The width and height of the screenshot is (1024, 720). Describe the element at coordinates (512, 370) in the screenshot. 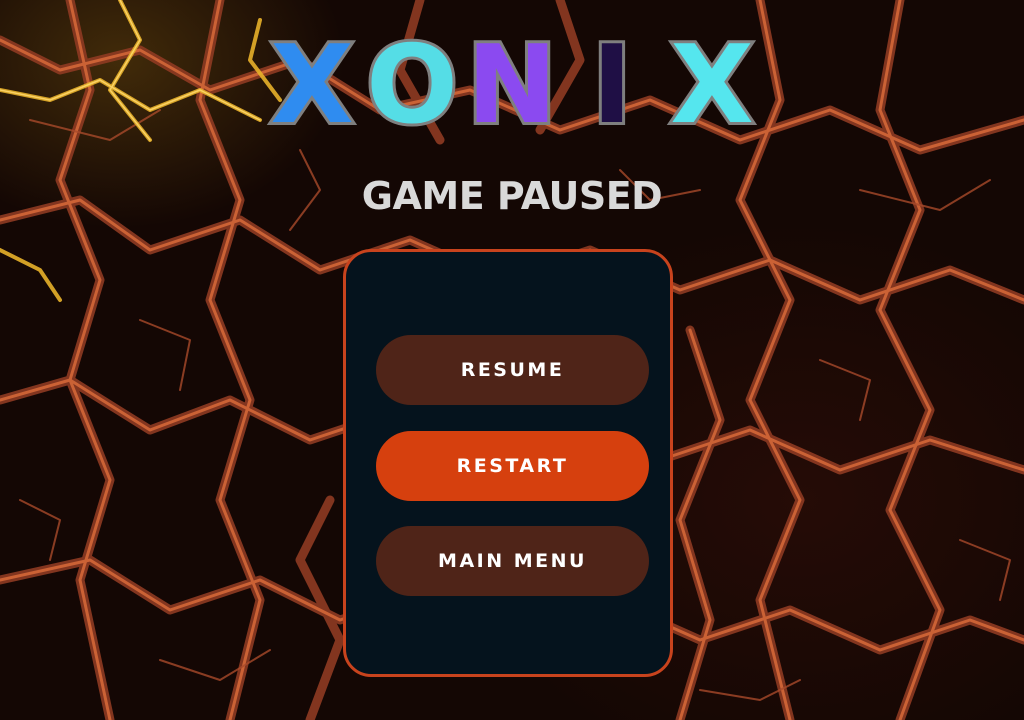

I see `resume-button: RESUME` at that location.